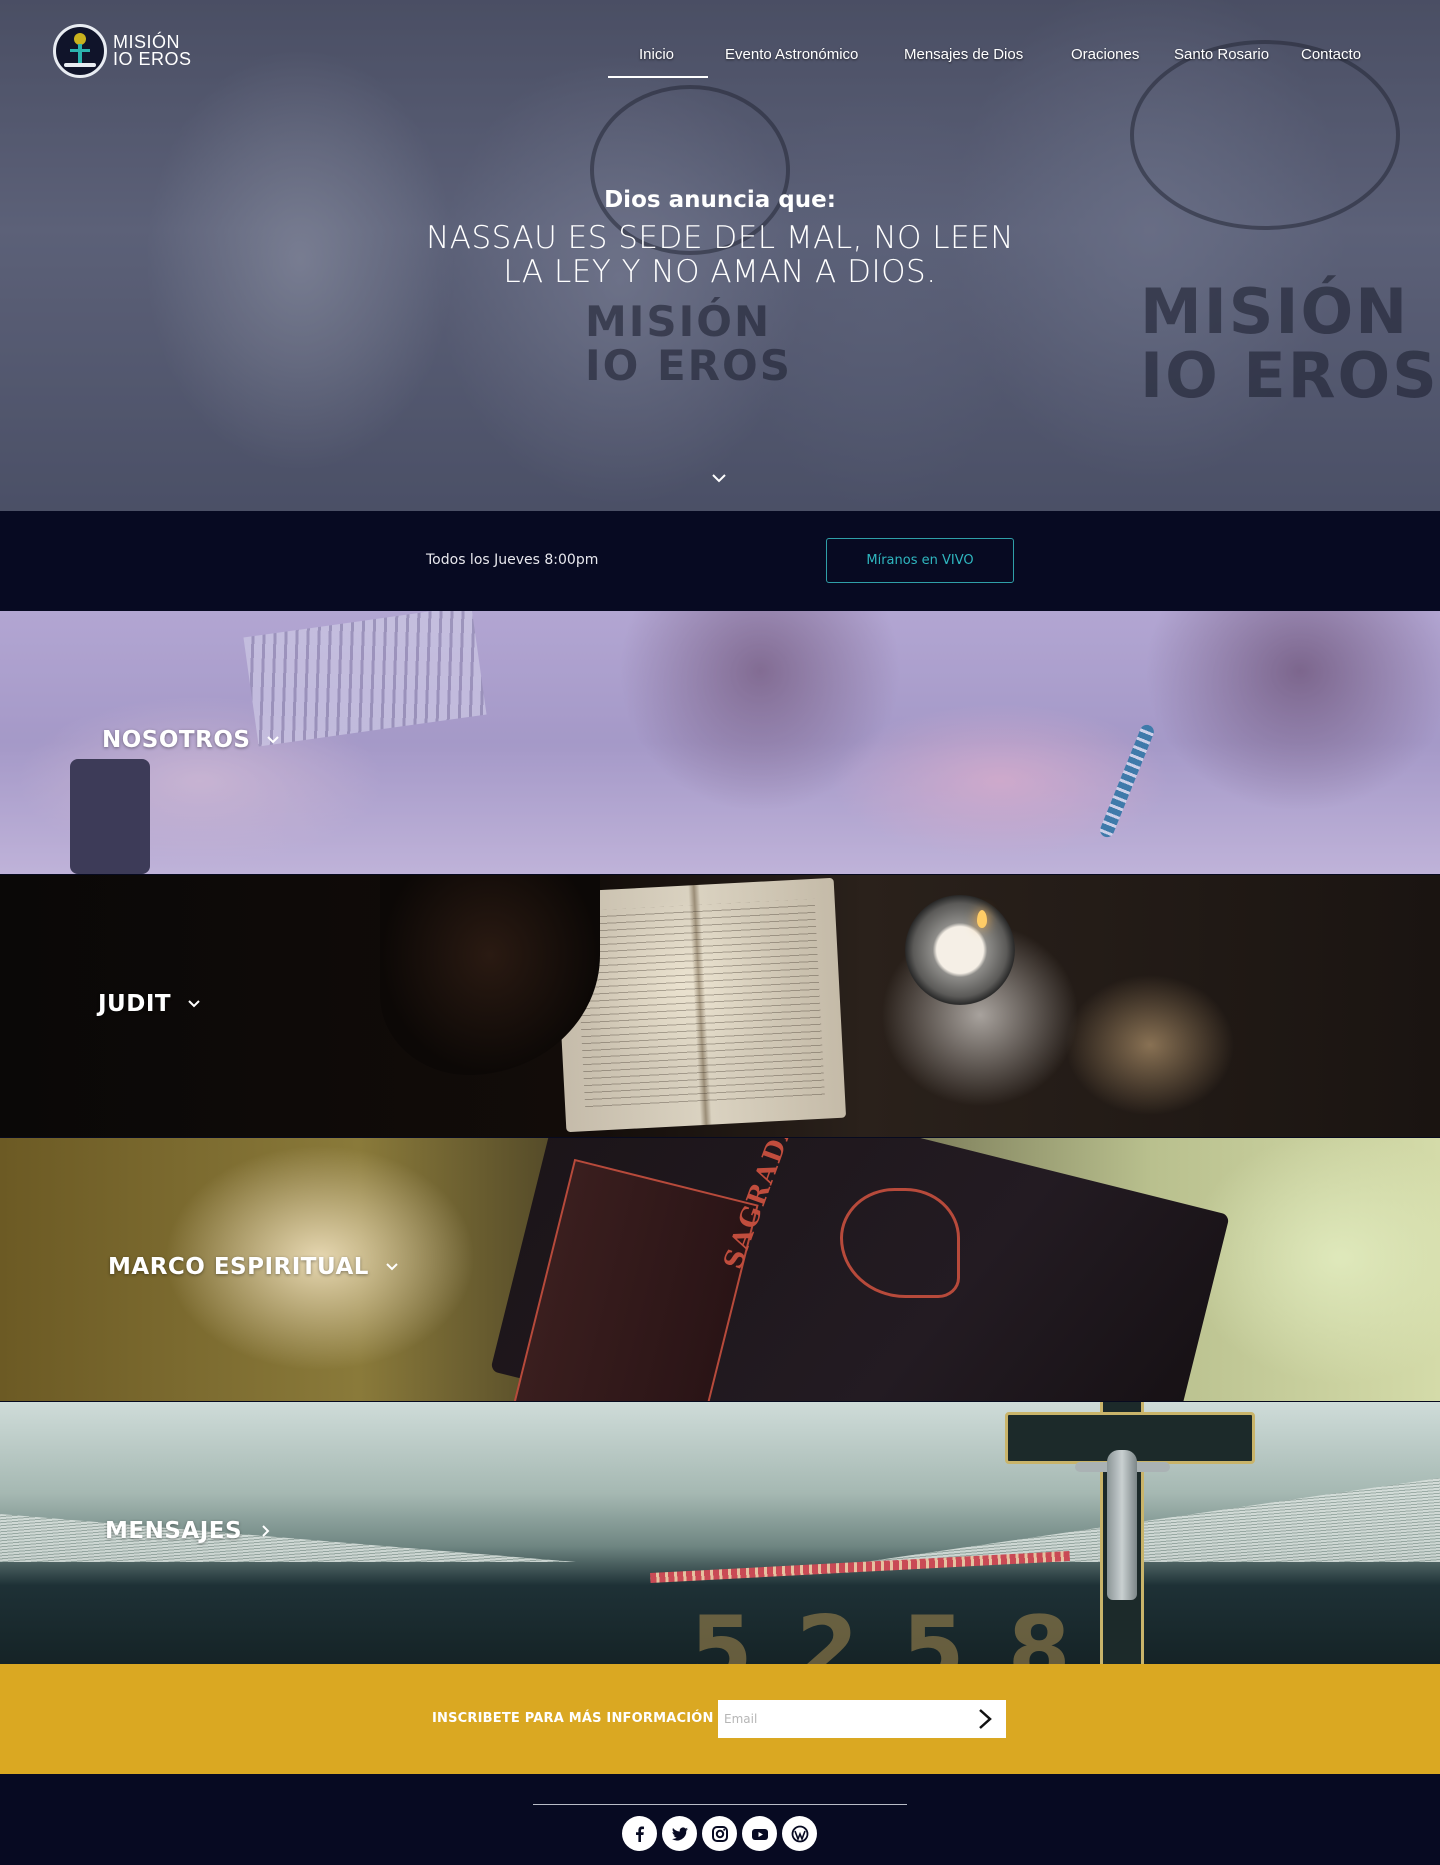  What do you see at coordinates (963, 54) in the screenshot?
I see `nav-item-mensajes-de-dios: Mensajes de Dios` at bounding box center [963, 54].